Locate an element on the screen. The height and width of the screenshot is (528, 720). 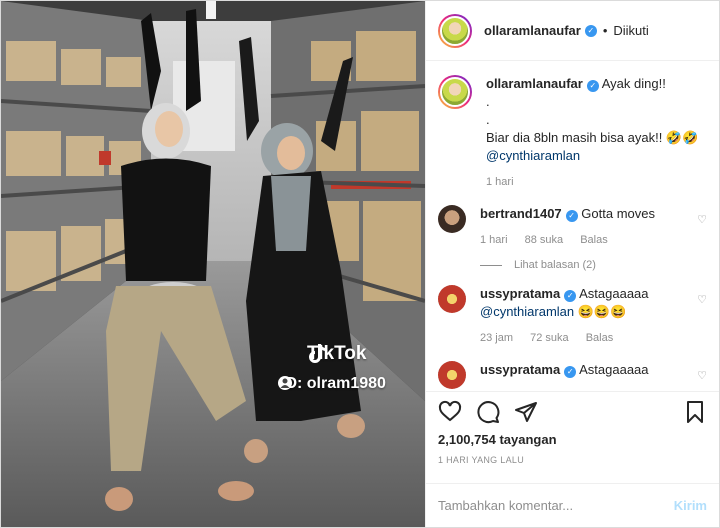
caption-avatar is located at coordinates (455, 92).